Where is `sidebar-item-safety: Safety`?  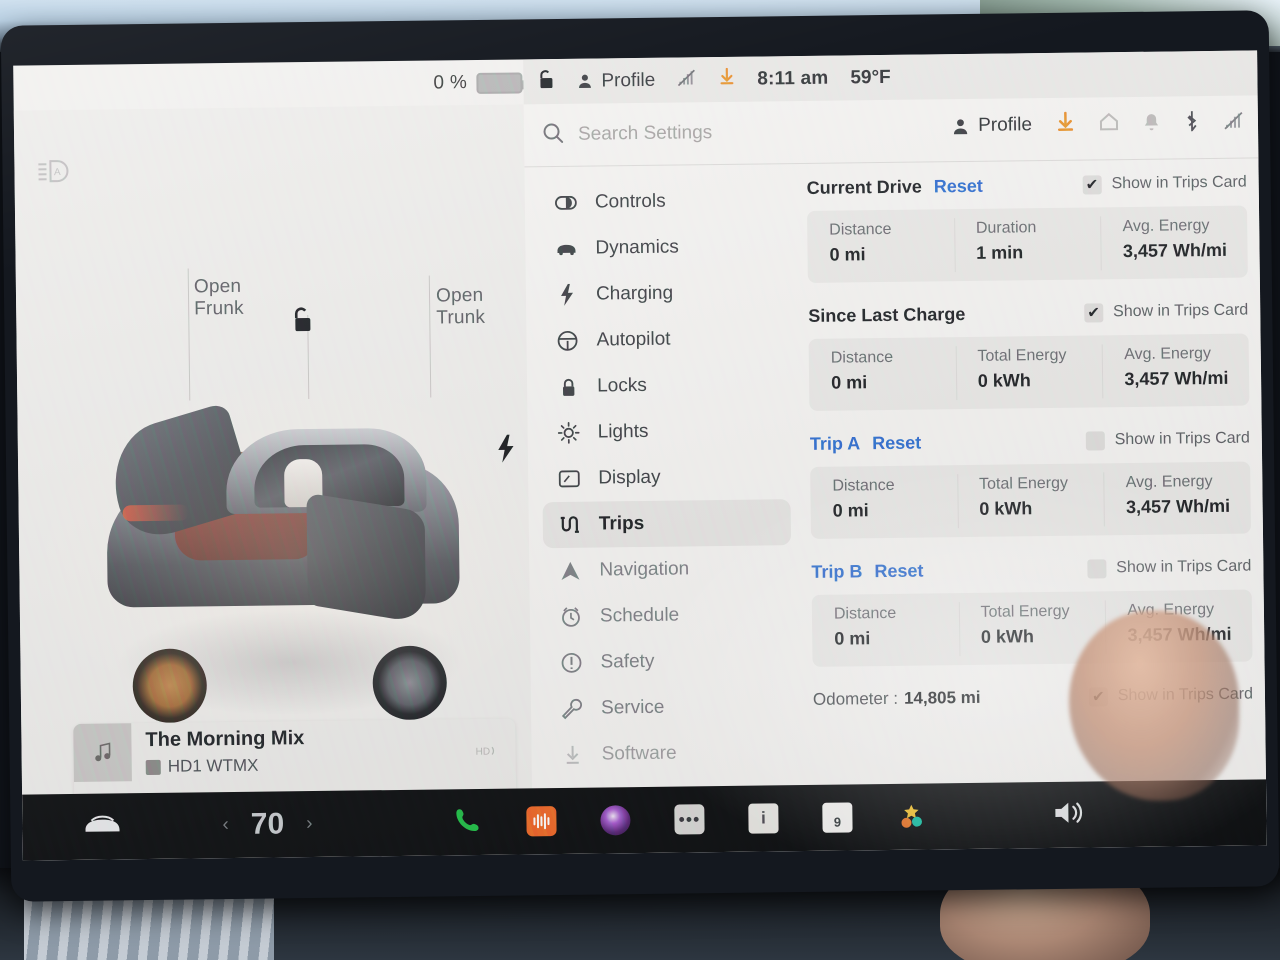 sidebar-item-safety: Safety is located at coordinates (668, 661).